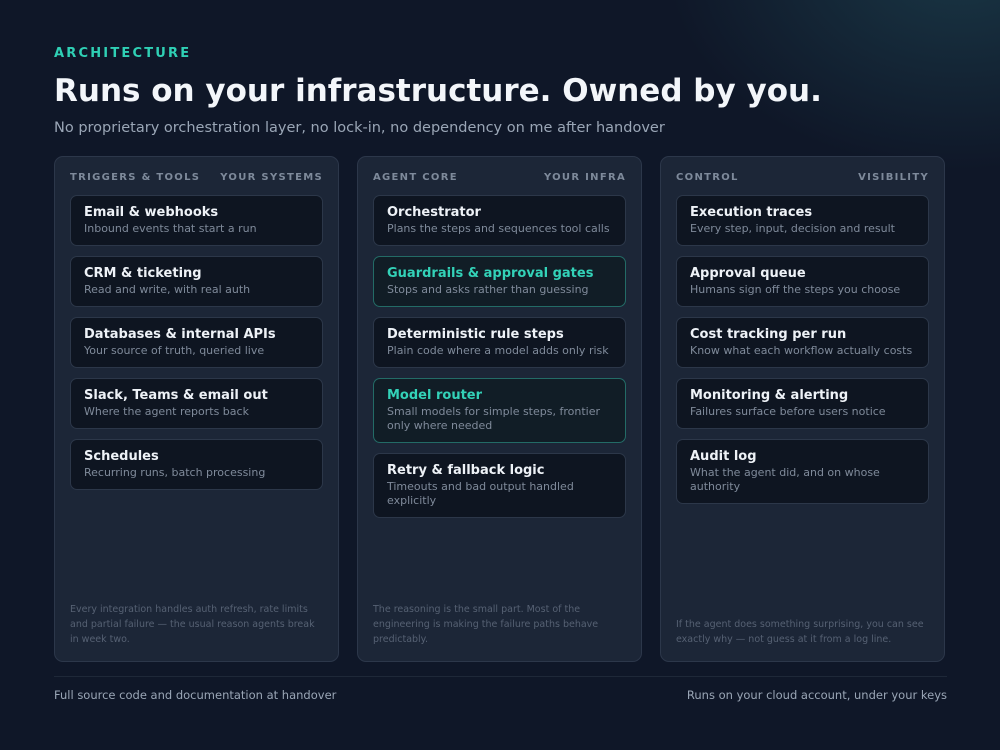 Image resolution: width=1000 pixels, height=750 pixels. Describe the element at coordinates (176, 395) in the screenshot. I see `card-title: Slack, Teams & email out` at that location.